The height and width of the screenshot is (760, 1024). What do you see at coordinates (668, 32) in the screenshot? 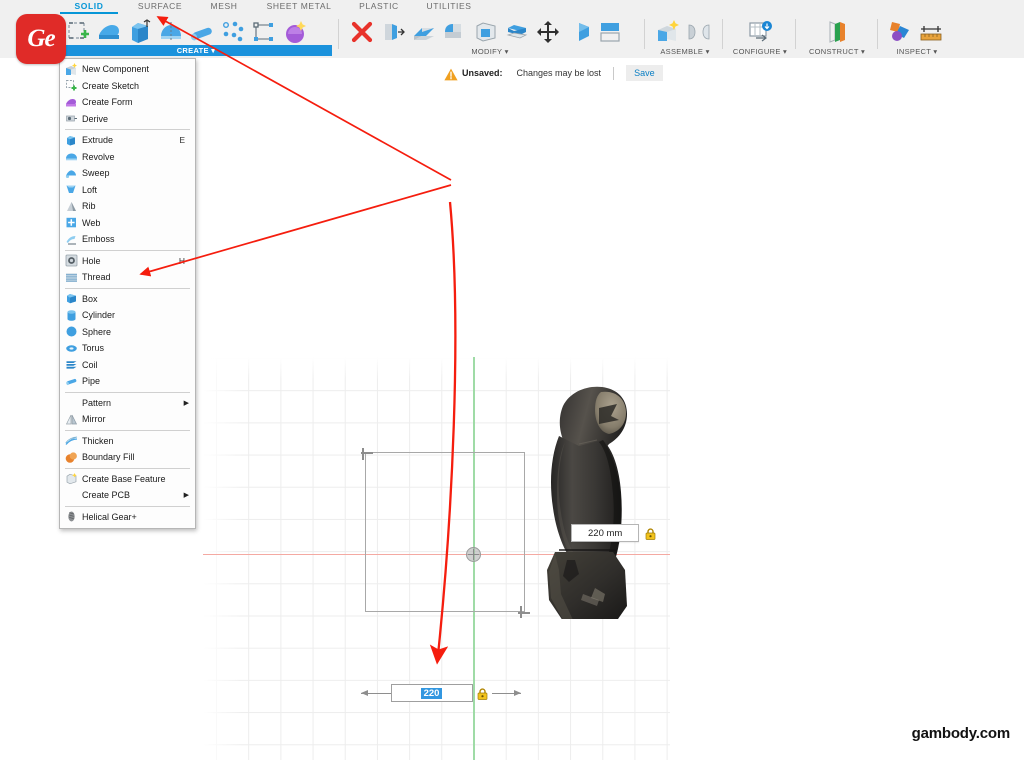
I see `new-component-icon` at bounding box center [668, 32].